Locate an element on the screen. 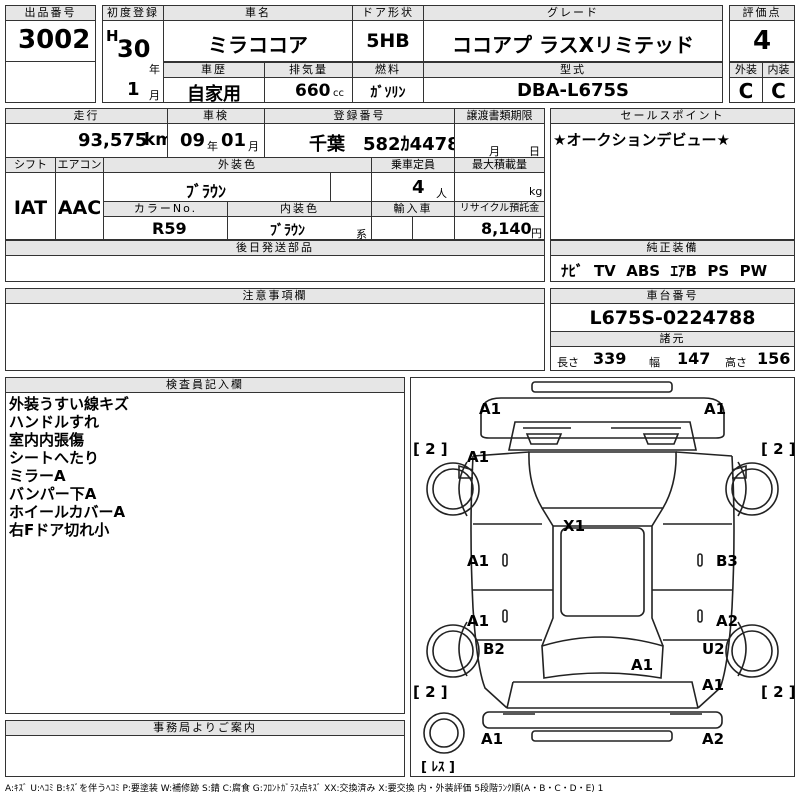  inspector-note: ホイールカバーA is located at coordinates (67, 512).